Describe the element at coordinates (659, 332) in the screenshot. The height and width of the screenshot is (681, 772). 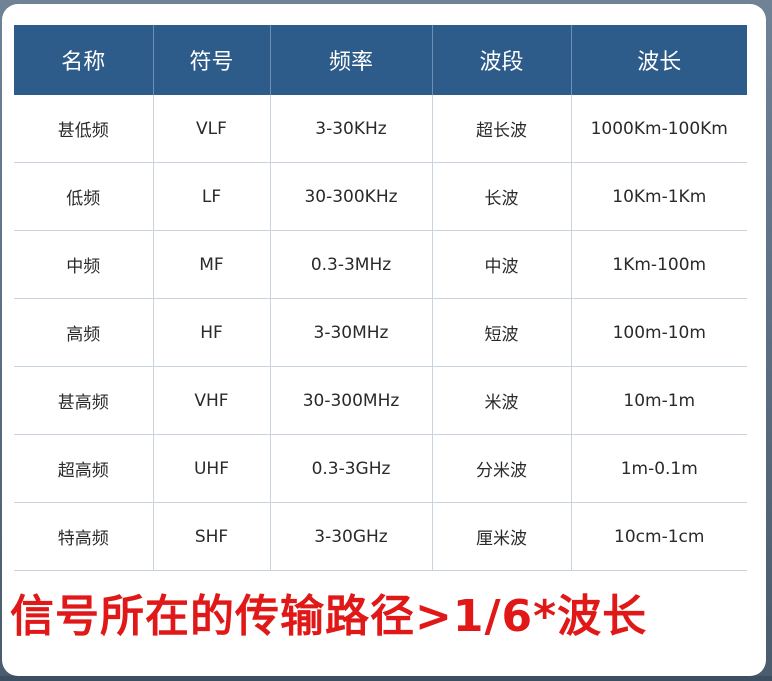
I see `cell-wavelength: 100m-10m` at that location.